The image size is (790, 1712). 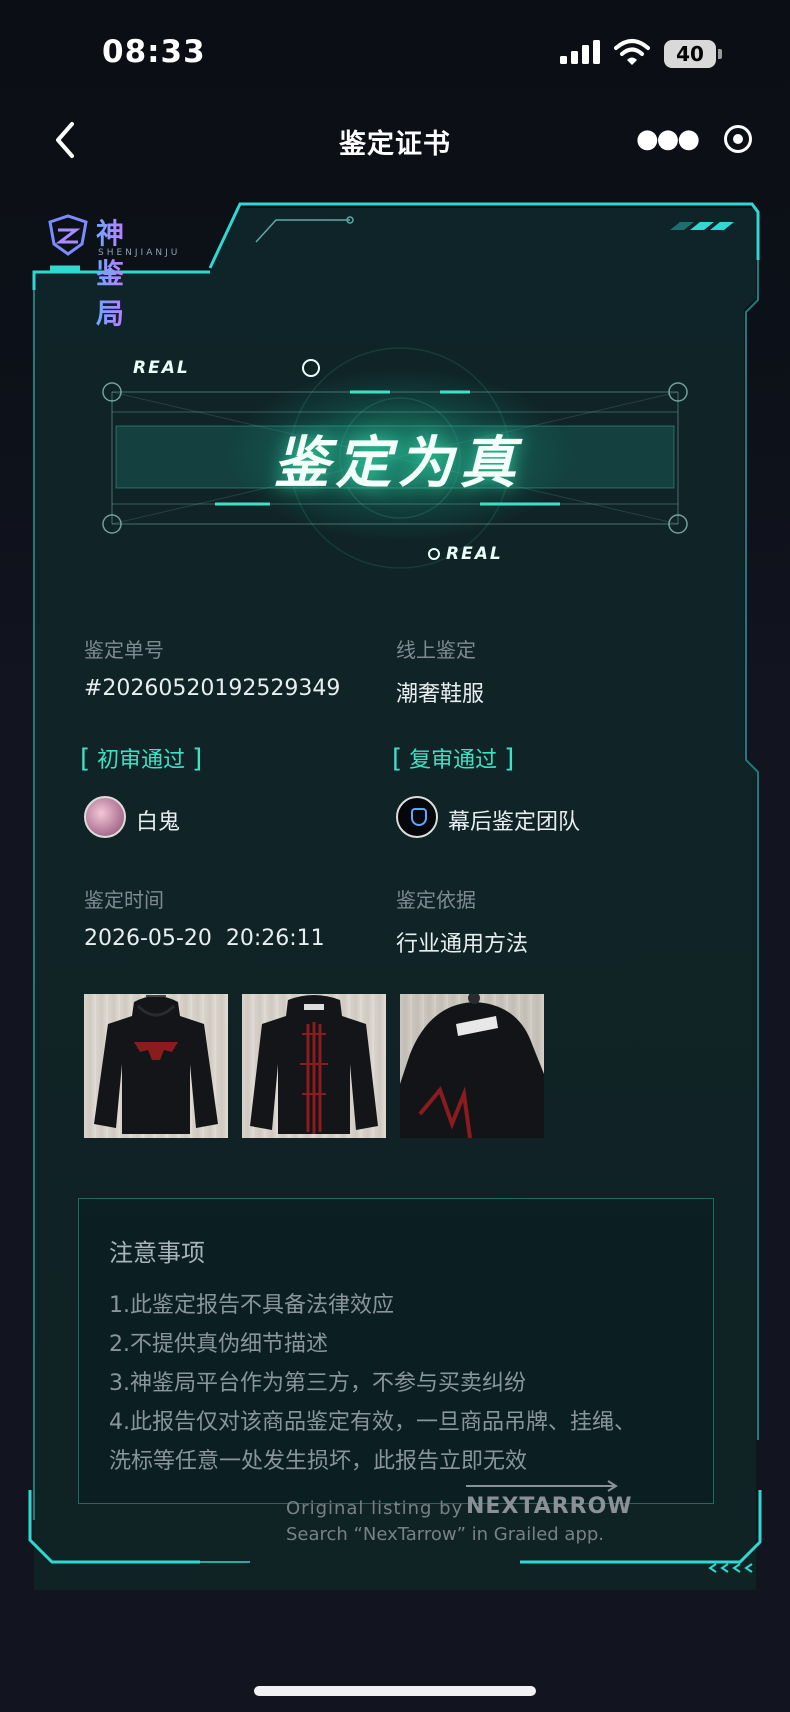 I want to click on first-reviewer-name: 白鬼, so click(x=158, y=822).